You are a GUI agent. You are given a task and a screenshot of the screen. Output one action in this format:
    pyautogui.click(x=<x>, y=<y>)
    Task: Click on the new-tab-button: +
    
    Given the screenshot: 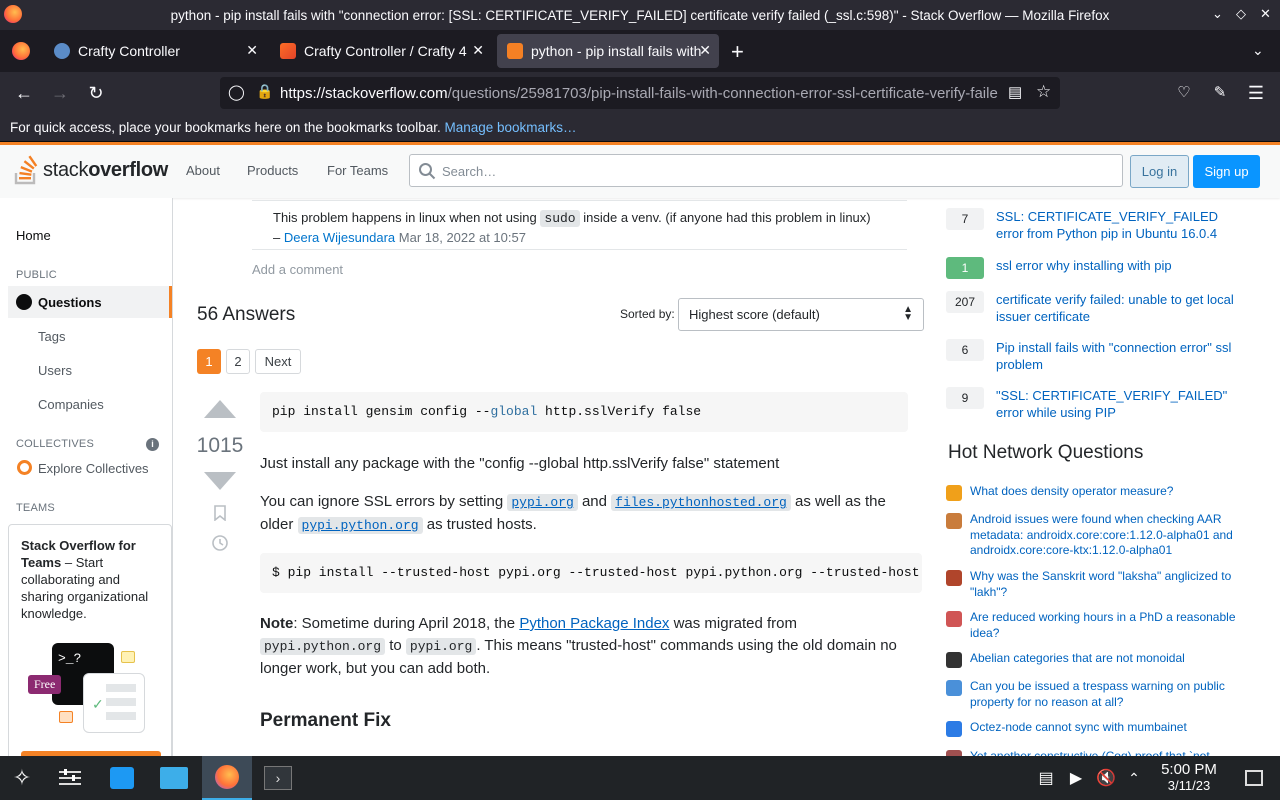 What is the action you would take?
    pyautogui.click(x=737, y=52)
    